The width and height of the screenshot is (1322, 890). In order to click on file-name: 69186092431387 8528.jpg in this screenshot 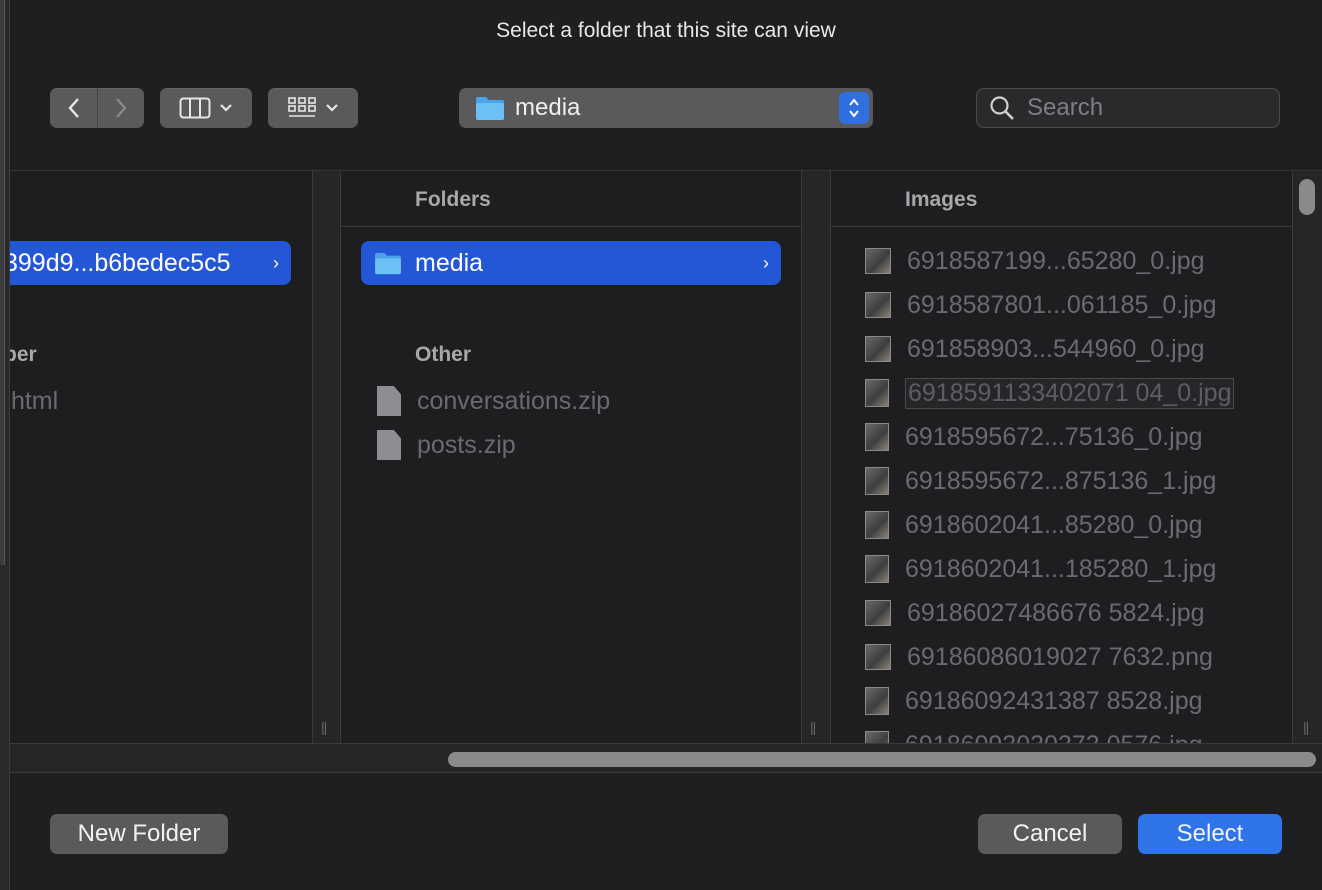, I will do `click(1054, 700)`.